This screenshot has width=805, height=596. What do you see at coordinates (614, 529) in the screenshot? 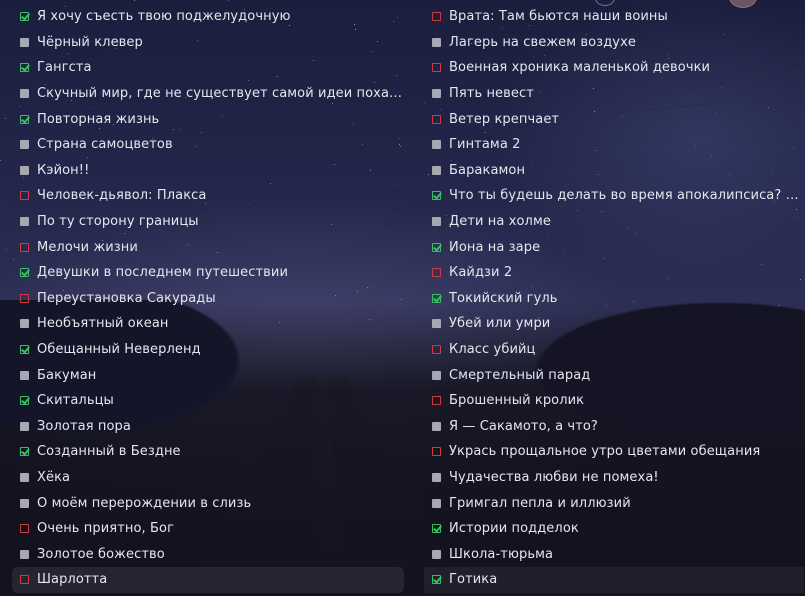
I see `list-item: Истории подделок` at bounding box center [614, 529].